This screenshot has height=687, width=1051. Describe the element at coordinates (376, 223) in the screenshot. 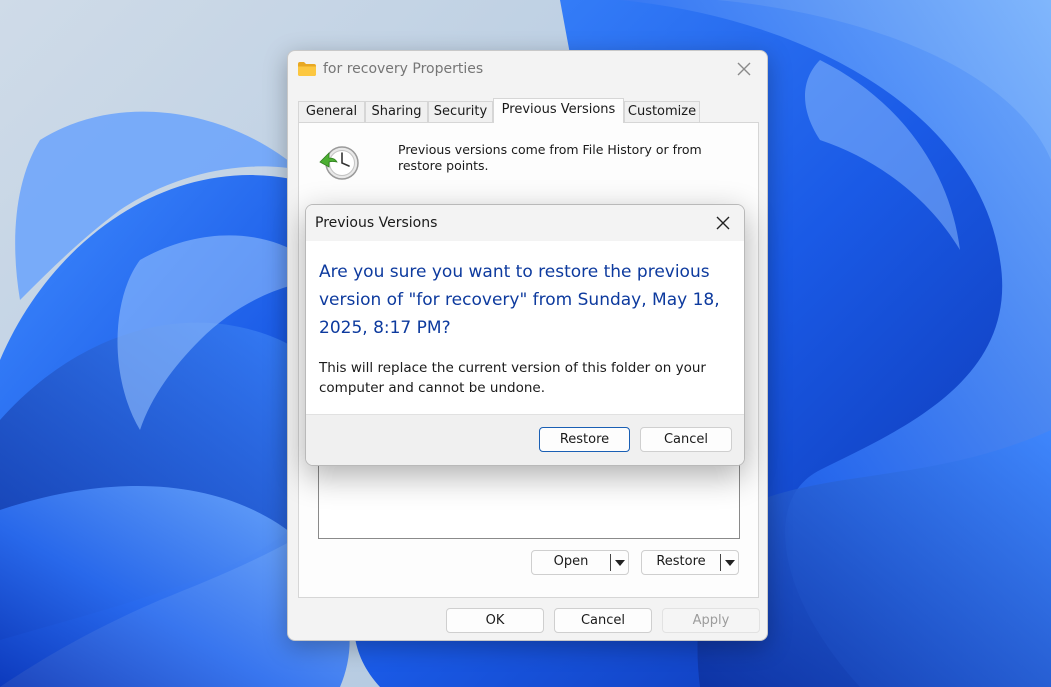

I see `dialog-title: Previous Versions` at that location.